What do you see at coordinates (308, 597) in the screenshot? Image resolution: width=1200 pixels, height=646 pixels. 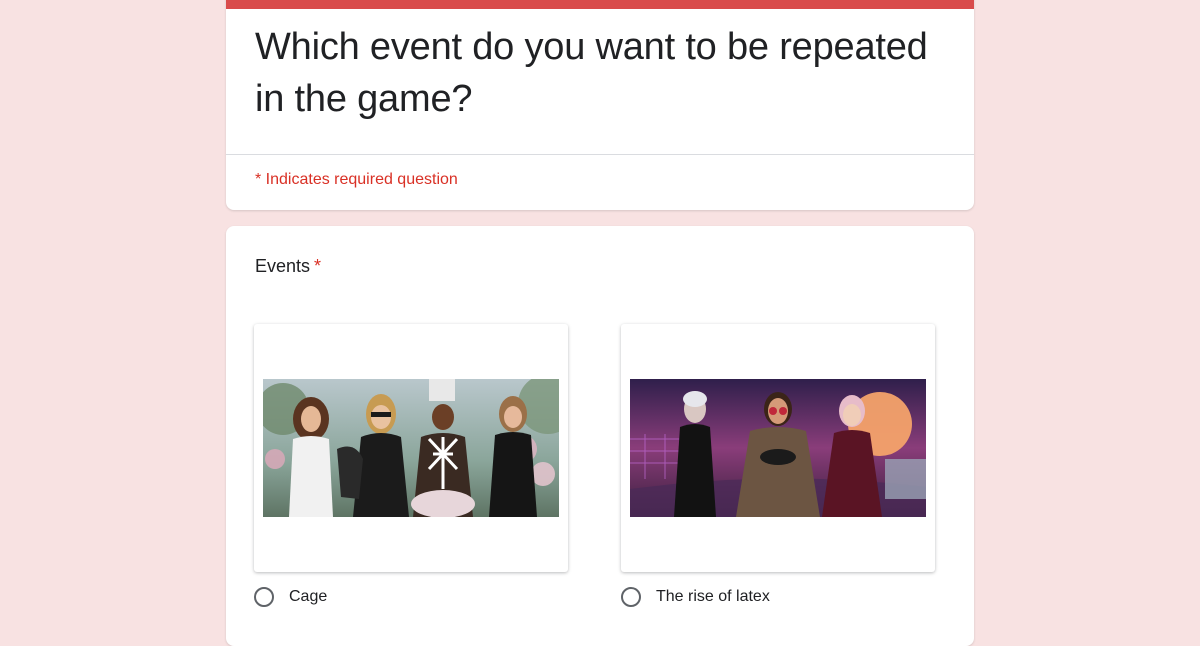 I see `option-label-cage: Cage` at bounding box center [308, 597].